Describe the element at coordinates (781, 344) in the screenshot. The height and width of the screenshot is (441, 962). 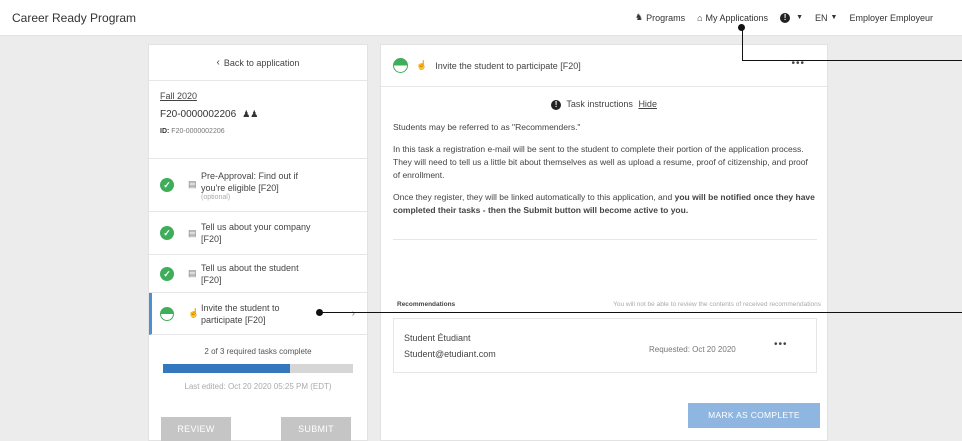
I see `more-options-icon: •••` at that location.